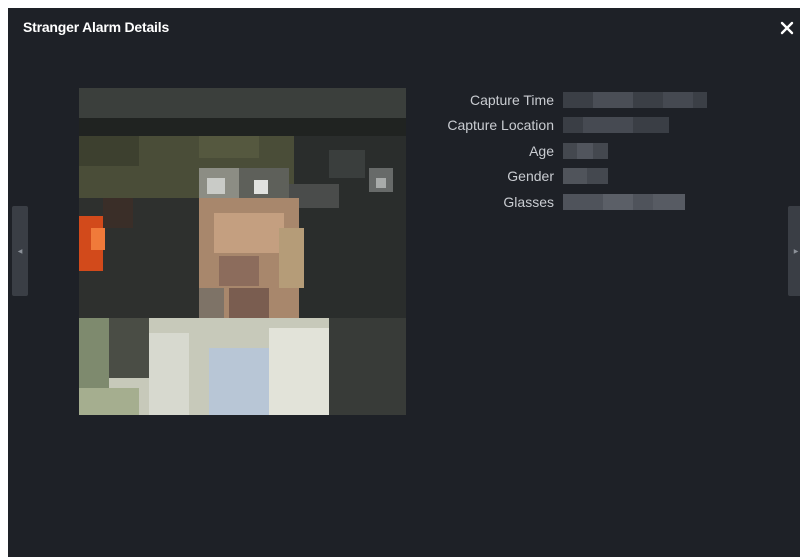  Describe the element at coordinates (616, 125) in the screenshot. I see `capture-location-value-redacted` at that location.